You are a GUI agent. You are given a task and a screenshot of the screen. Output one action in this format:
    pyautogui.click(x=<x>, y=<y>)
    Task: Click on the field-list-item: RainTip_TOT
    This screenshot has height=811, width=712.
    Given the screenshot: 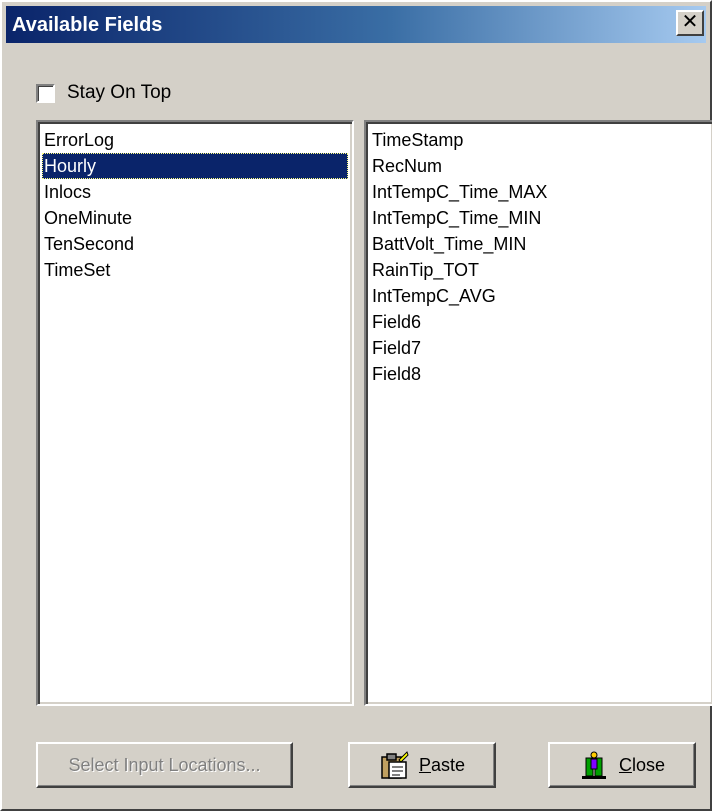 What is the action you would take?
    pyautogui.click(x=539, y=270)
    